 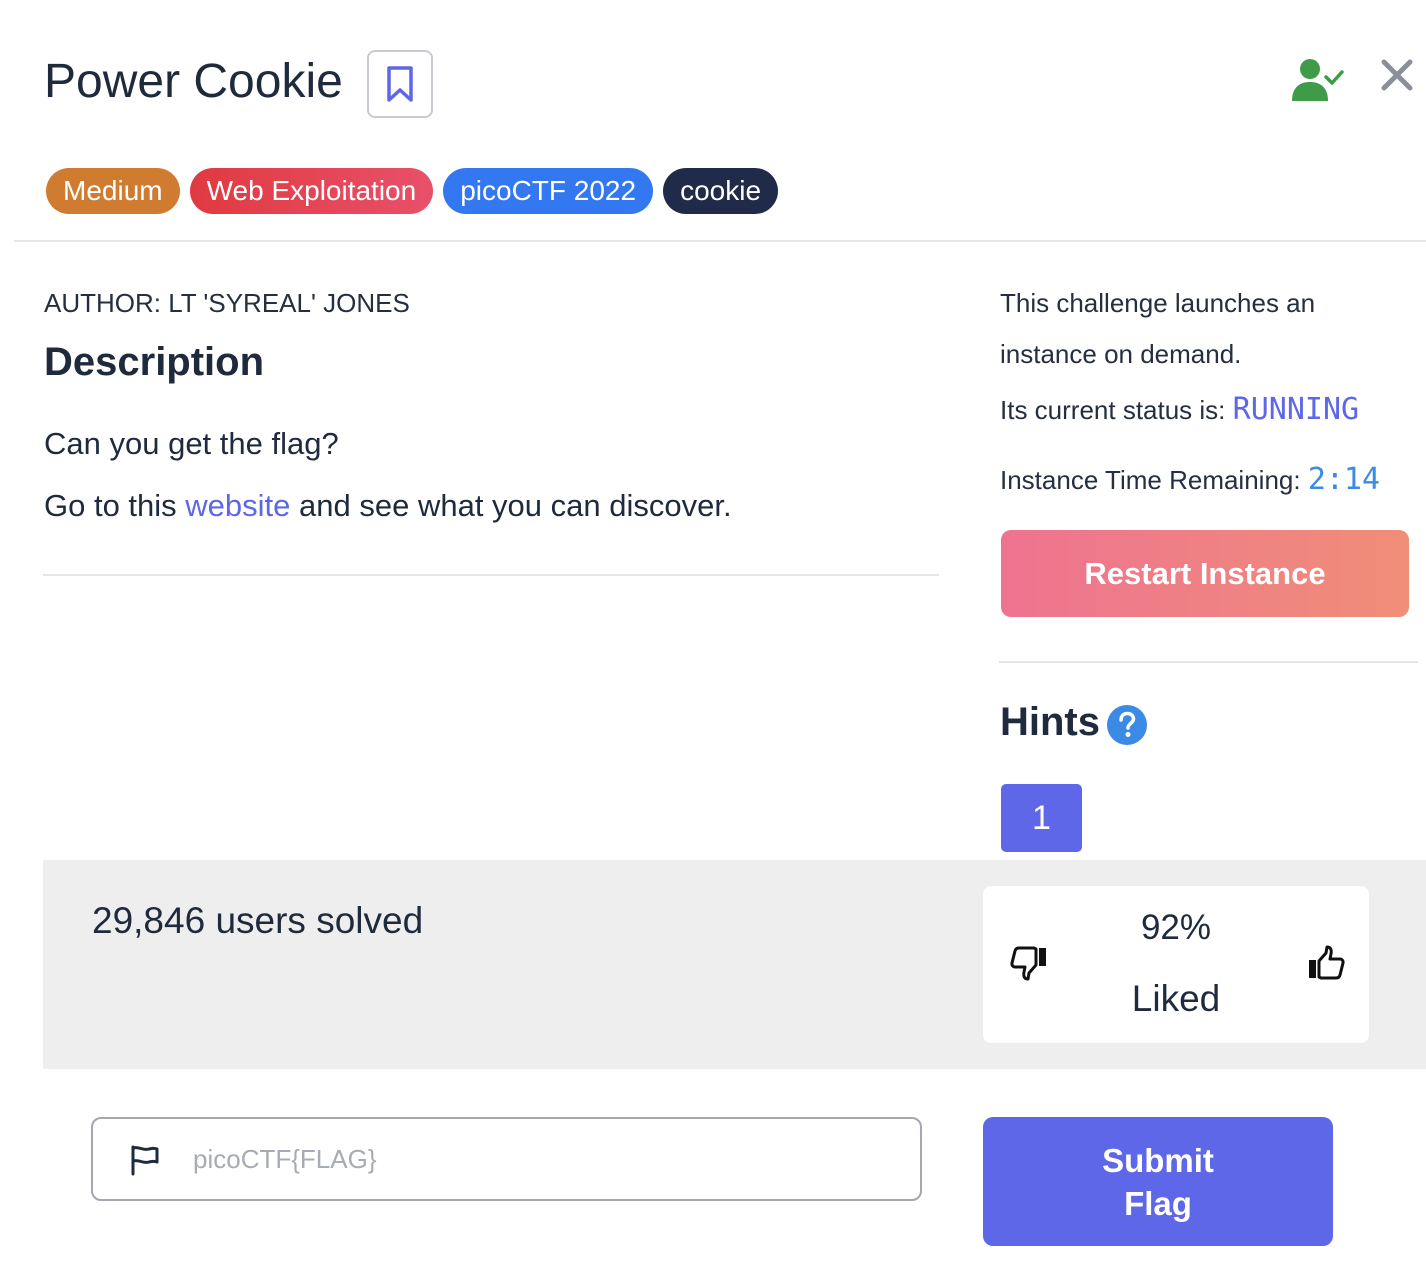 What do you see at coordinates (1176, 927) in the screenshot?
I see `liked-percent: 92%` at bounding box center [1176, 927].